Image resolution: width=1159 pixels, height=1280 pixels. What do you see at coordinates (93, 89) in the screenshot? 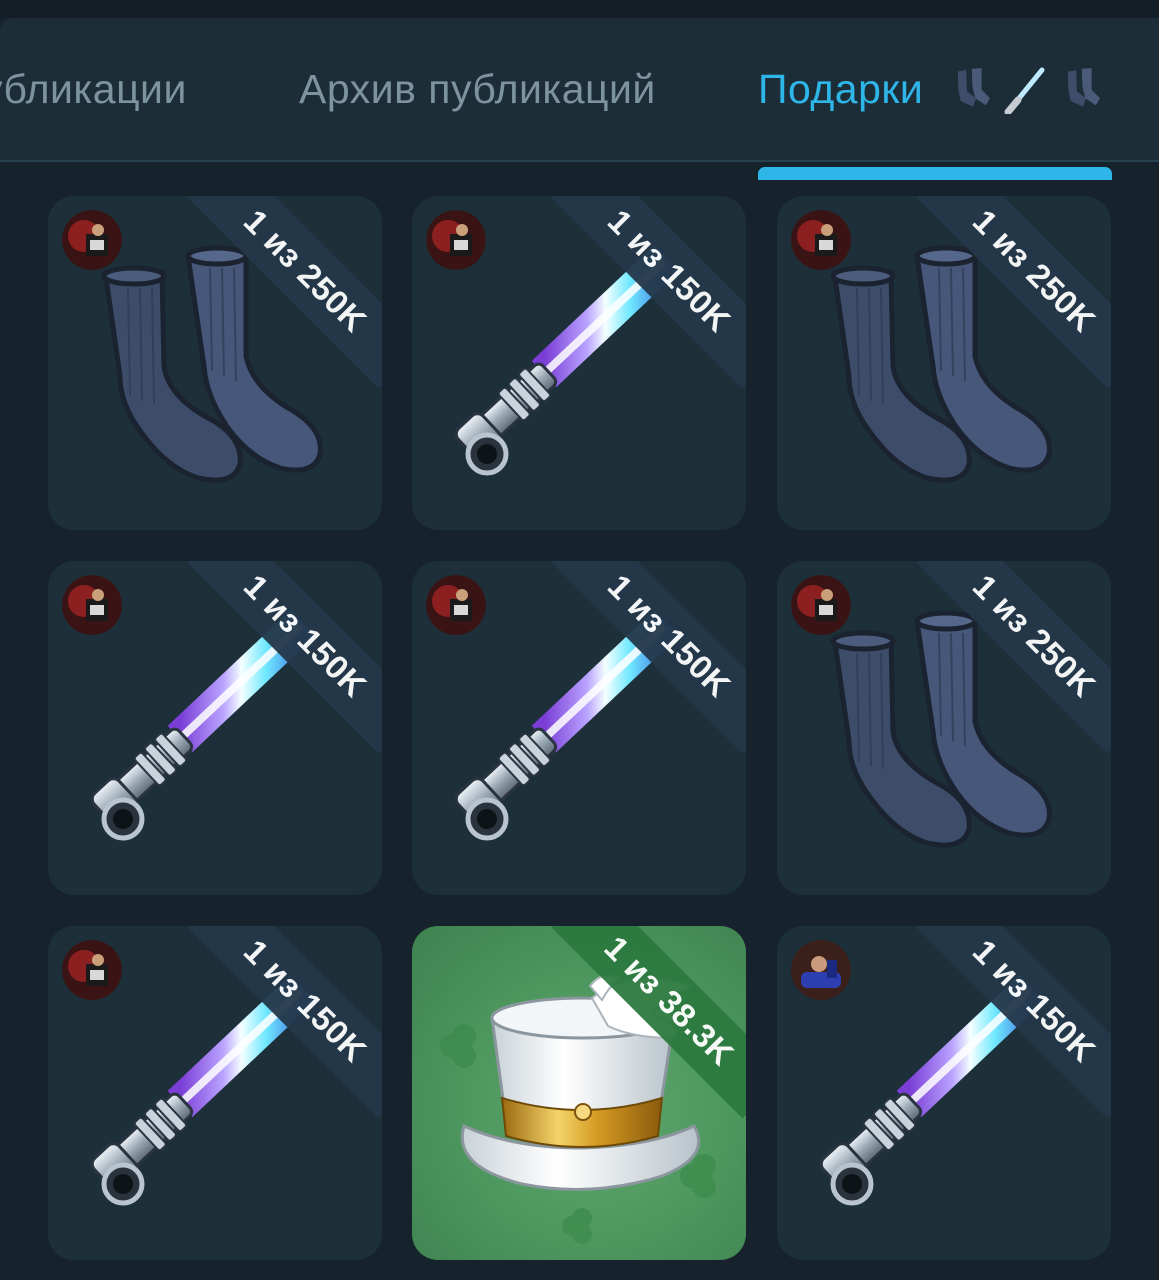
I see `tab-publications: убликации` at bounding box center [93, 89].